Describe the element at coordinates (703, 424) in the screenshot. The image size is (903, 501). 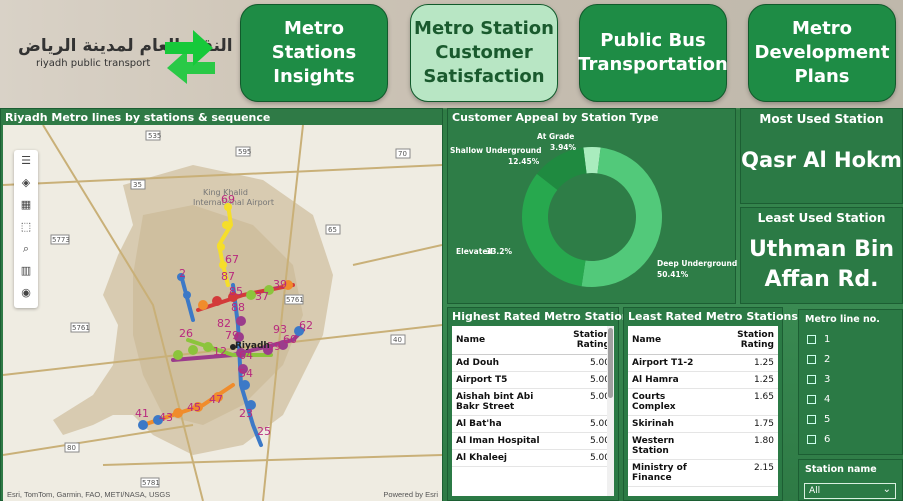
I see `table-row: Skirinah 1.75` at that location.